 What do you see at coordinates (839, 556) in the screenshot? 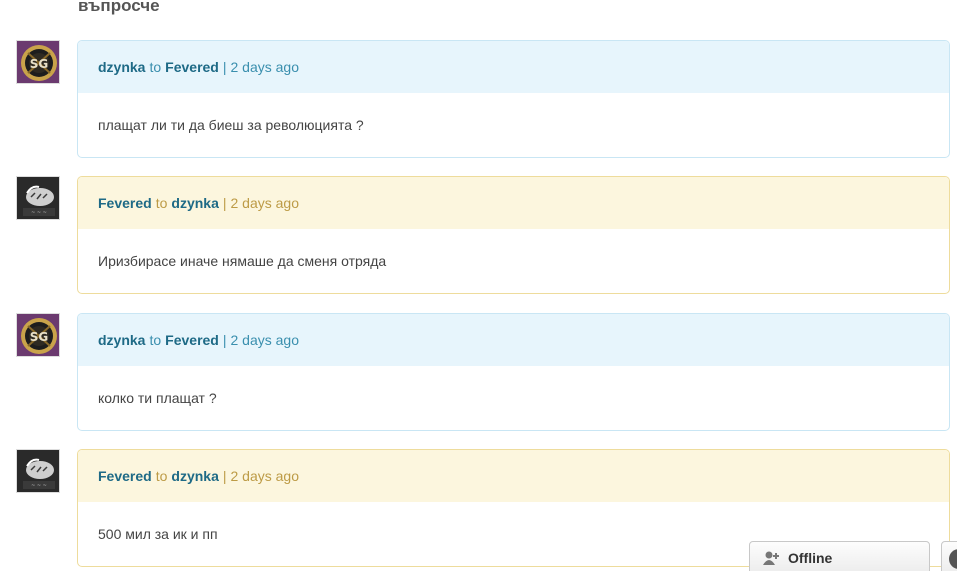
I see `chat-status-bar: Offline` at bounding box center [839, 556].